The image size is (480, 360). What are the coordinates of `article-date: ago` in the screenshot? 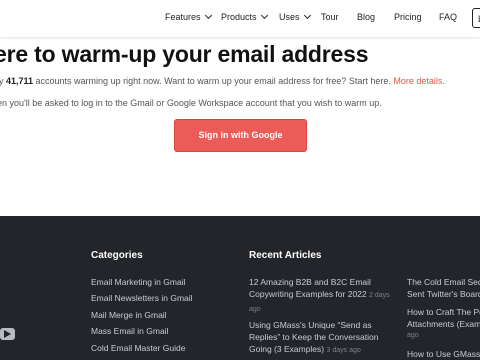 It's located at (413, 335).